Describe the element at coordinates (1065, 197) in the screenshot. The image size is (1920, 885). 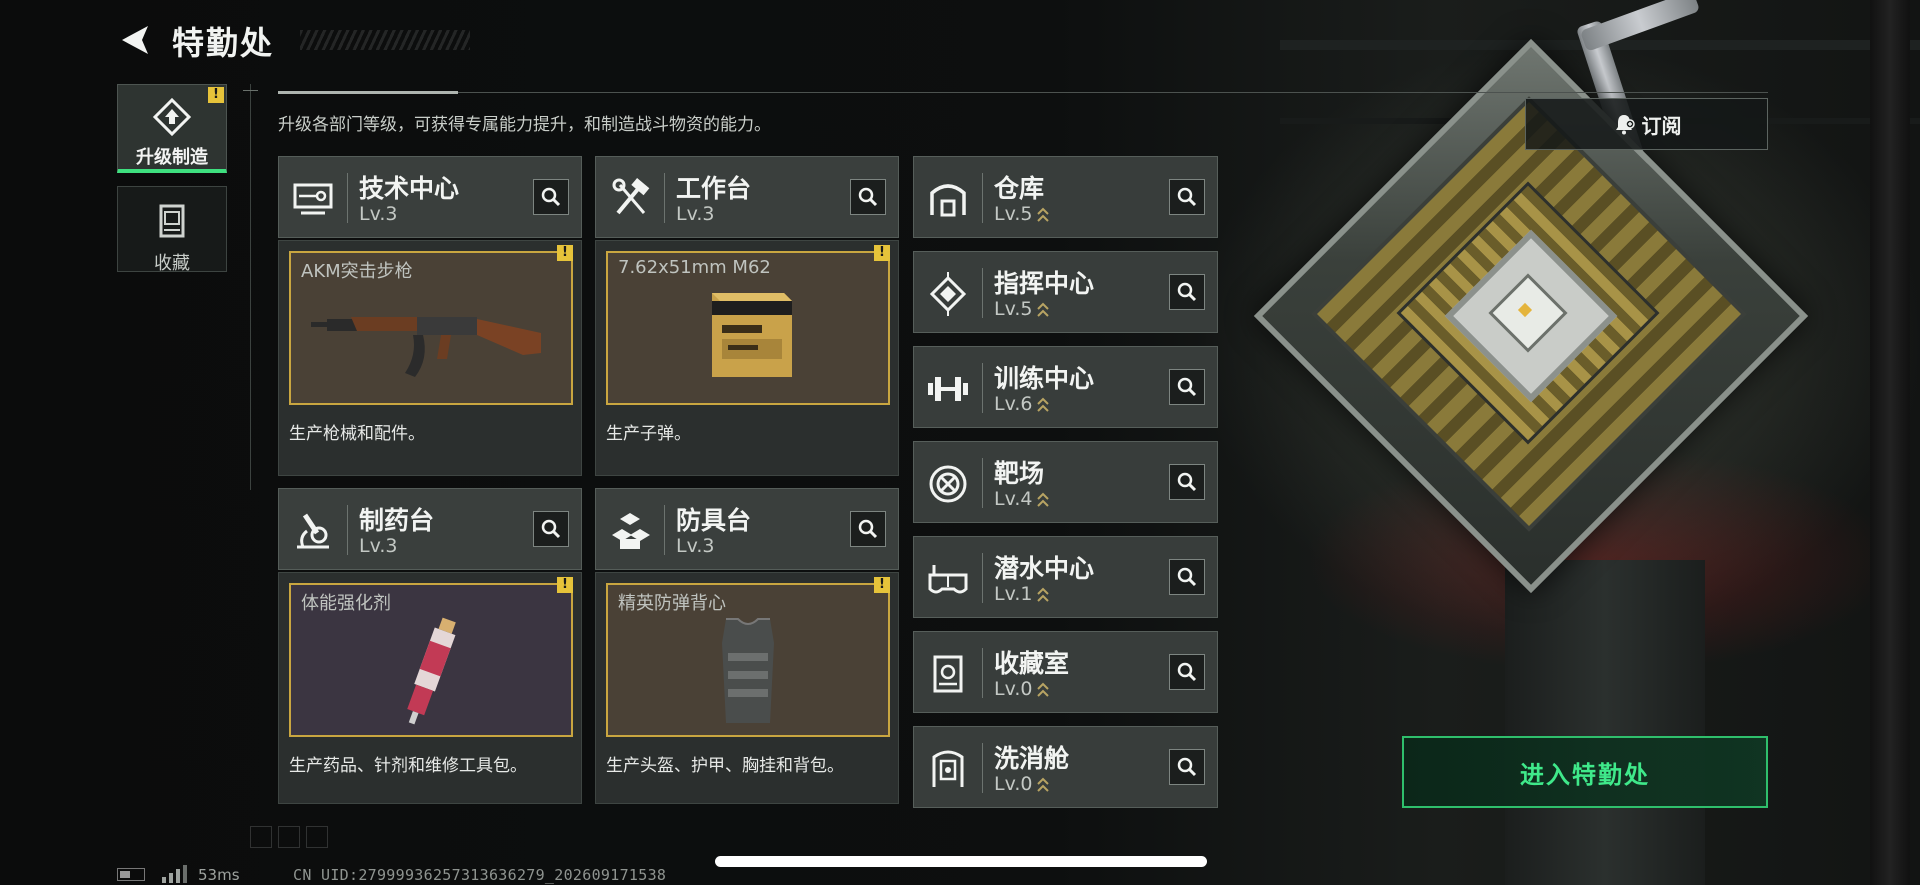
I see `room-warehouse: 仓库 Lv.5` at that location.